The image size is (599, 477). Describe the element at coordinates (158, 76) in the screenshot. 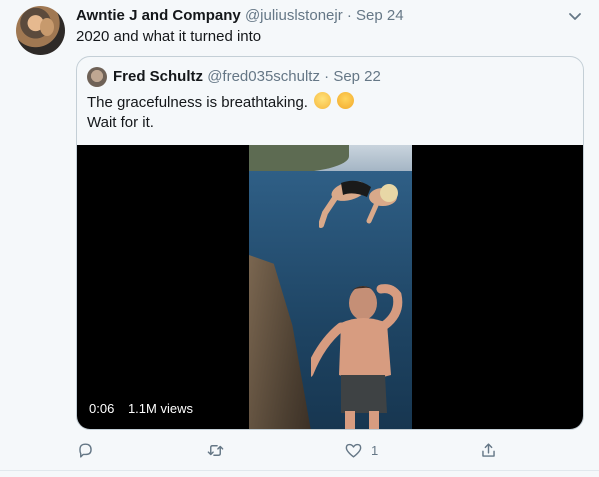

I see `quoted-author-name: Fred Schultz` at that location.